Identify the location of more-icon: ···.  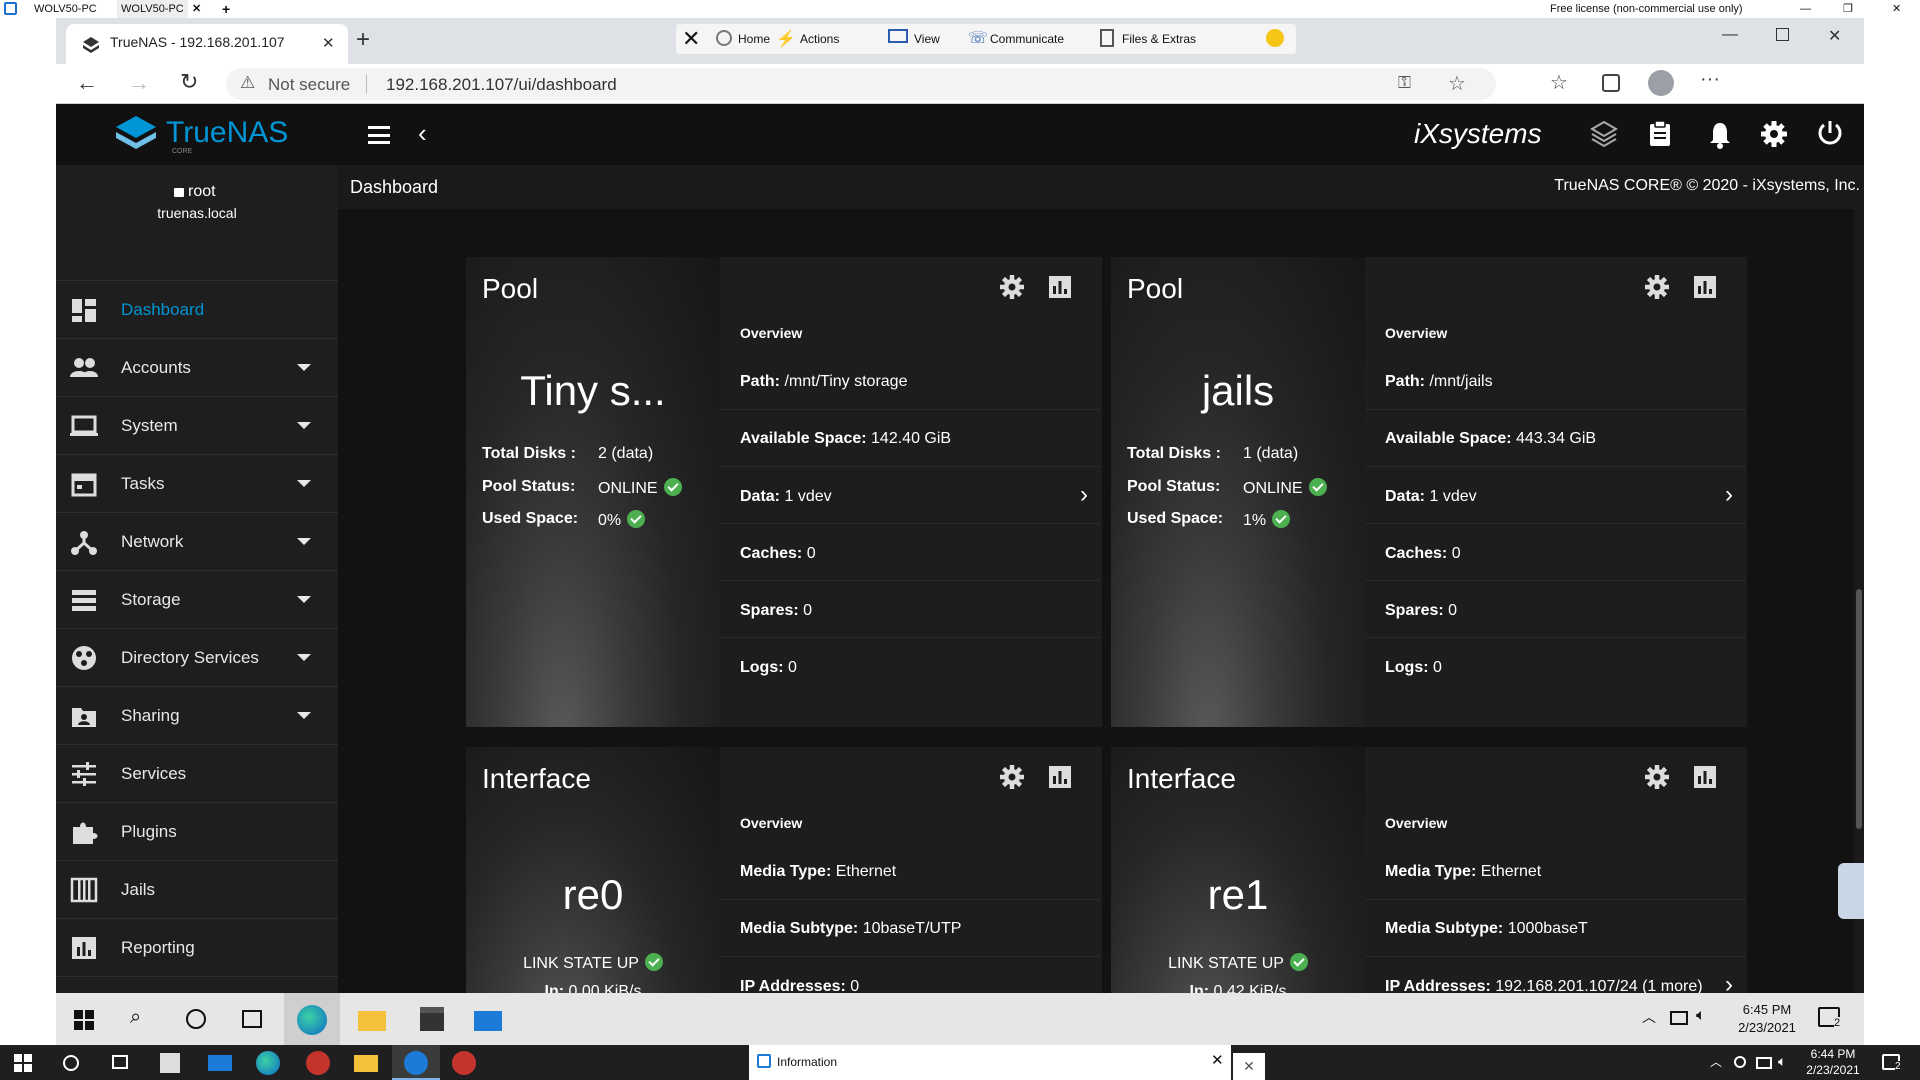
(1710, 79).